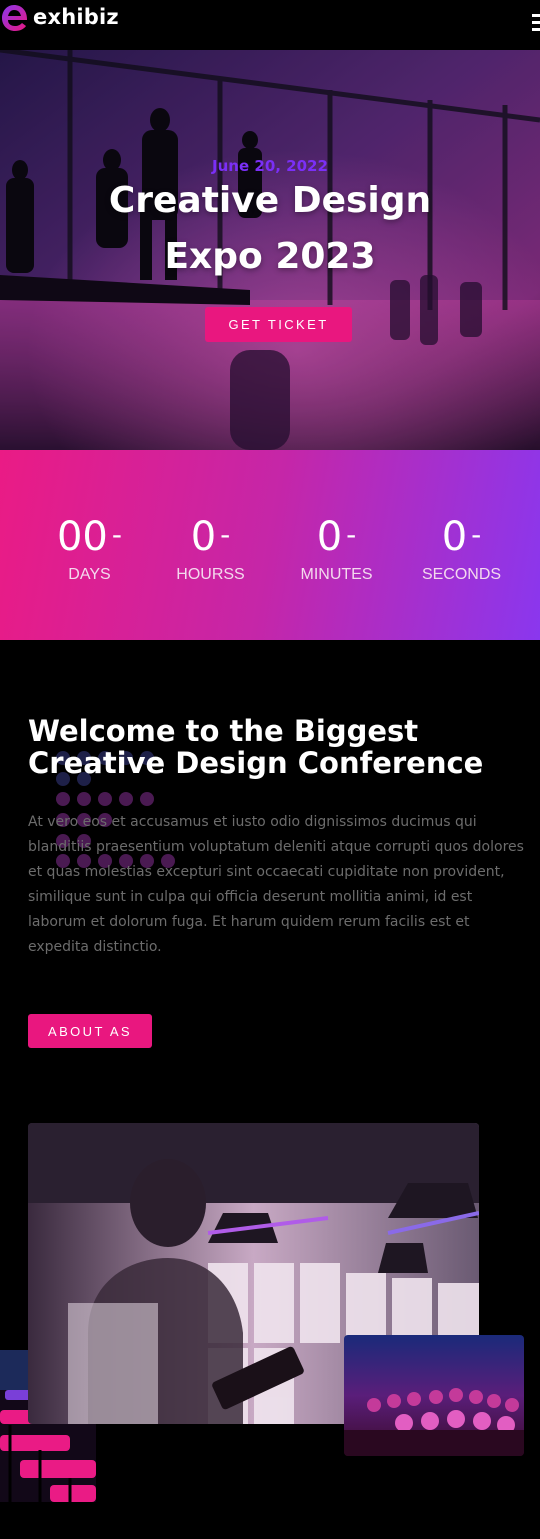 Image resolution: width=540 pixels, height=1539 pixels. What do you see at coordinates (454, 537) in the screenshot?
I see `countdown-seconds-value: 0` at bounding box center [454, 537].